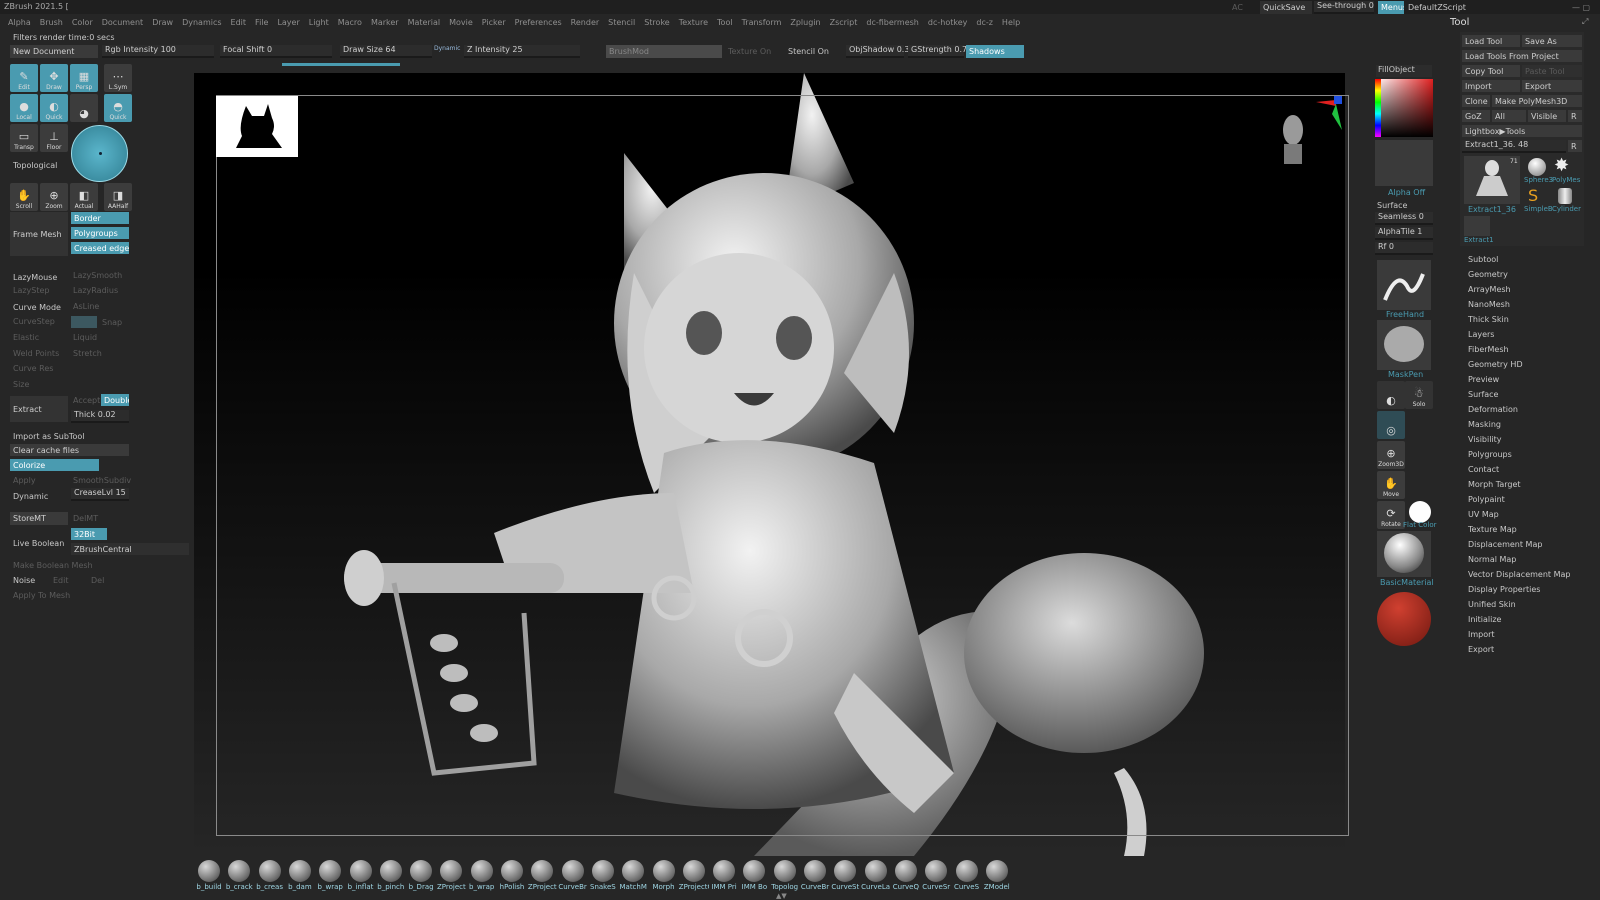 This screenshot has width=1600, height=900. I want to click on zoom-button: ⊕ Zoom, so click(54, 197).